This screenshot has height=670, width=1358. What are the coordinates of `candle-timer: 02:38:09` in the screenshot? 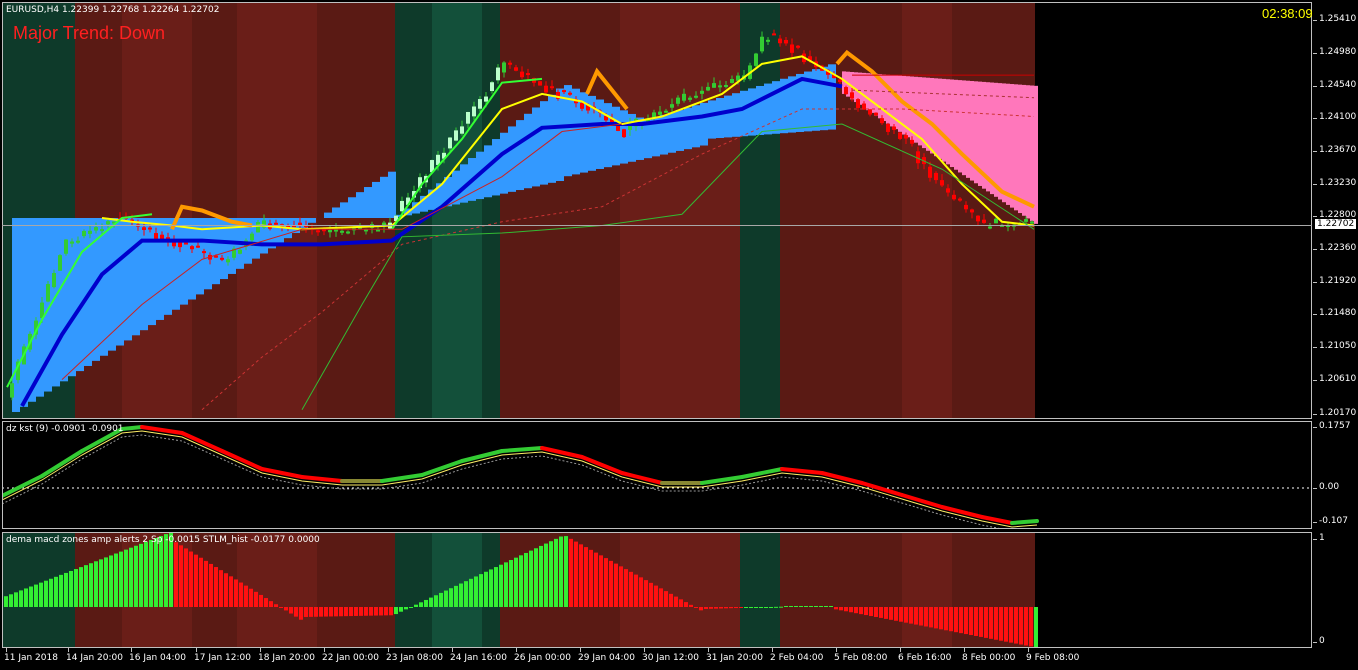 It's located at (1287, 13).